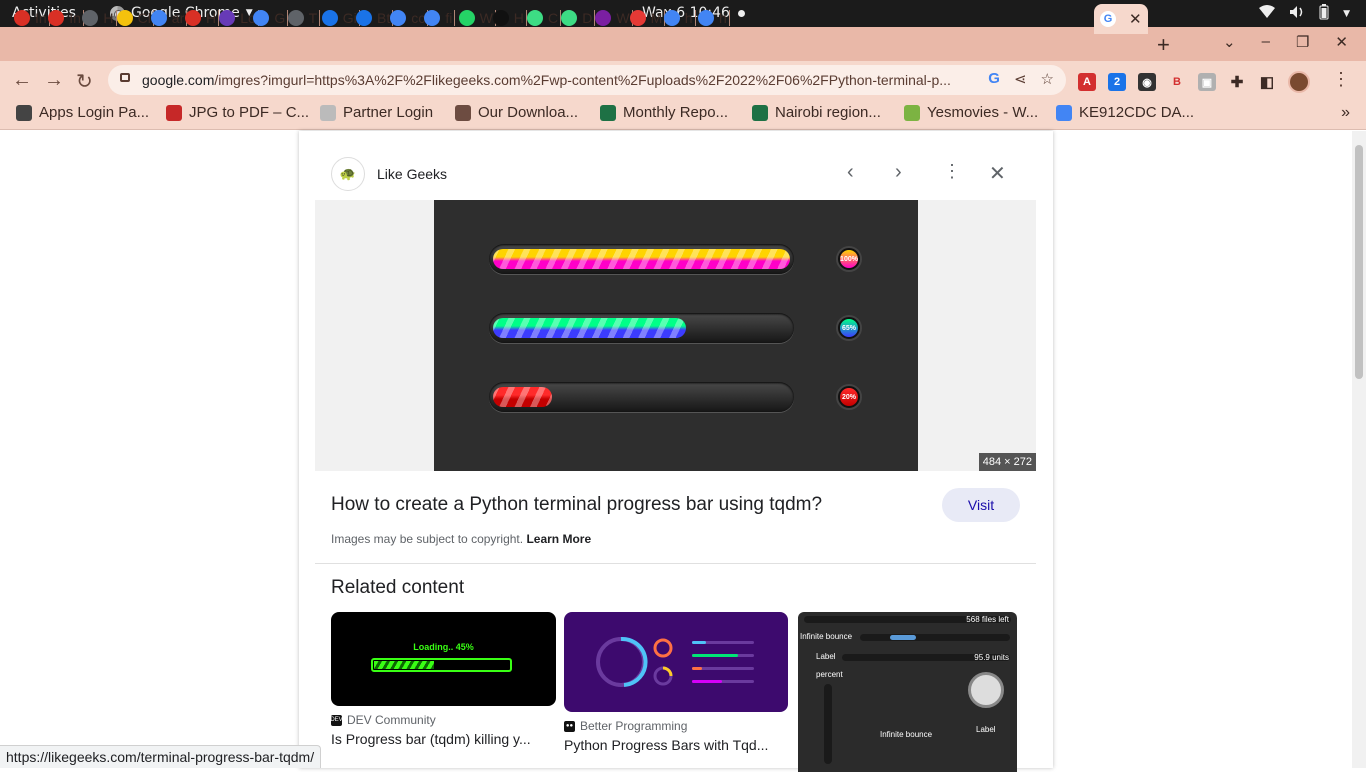 Image resolution: width=1366 pixels, height=772 pixels. What do you see at coordinates (1147, 82) in the screenshot?
I see `tampermonkey-extension-icon: ◉` at bounding box center [1147, 82].